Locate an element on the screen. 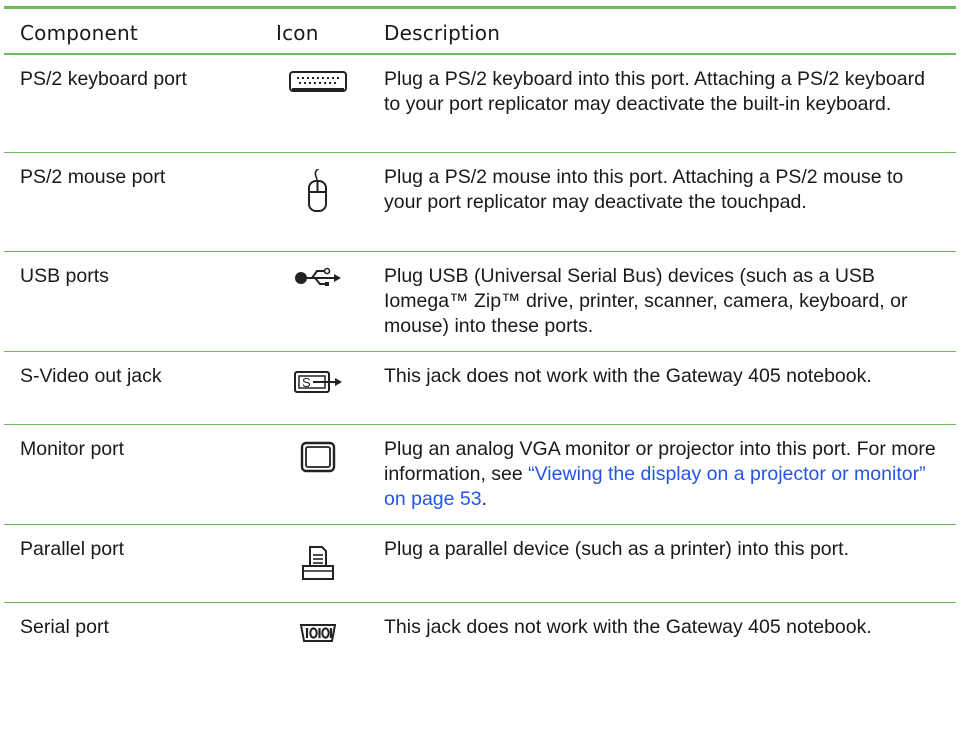  serial-icon is located at coordinates (318, 633).